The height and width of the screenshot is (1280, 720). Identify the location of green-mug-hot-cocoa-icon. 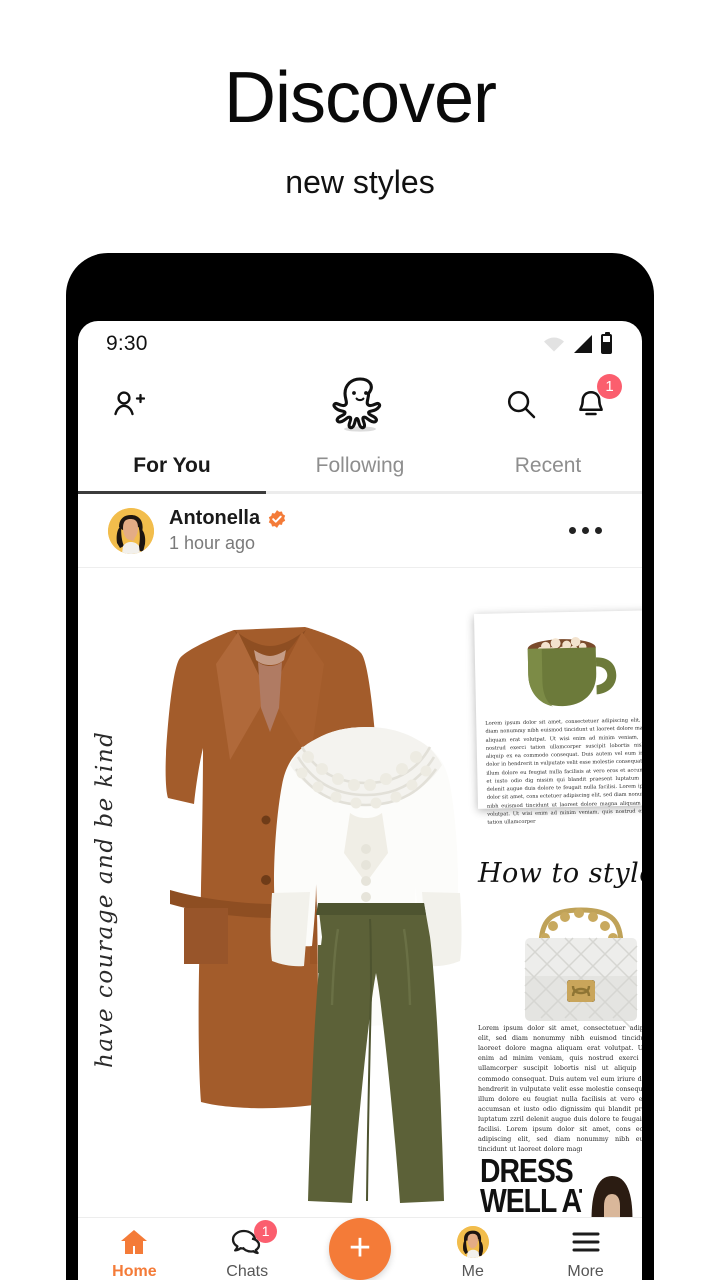
(571, 672).